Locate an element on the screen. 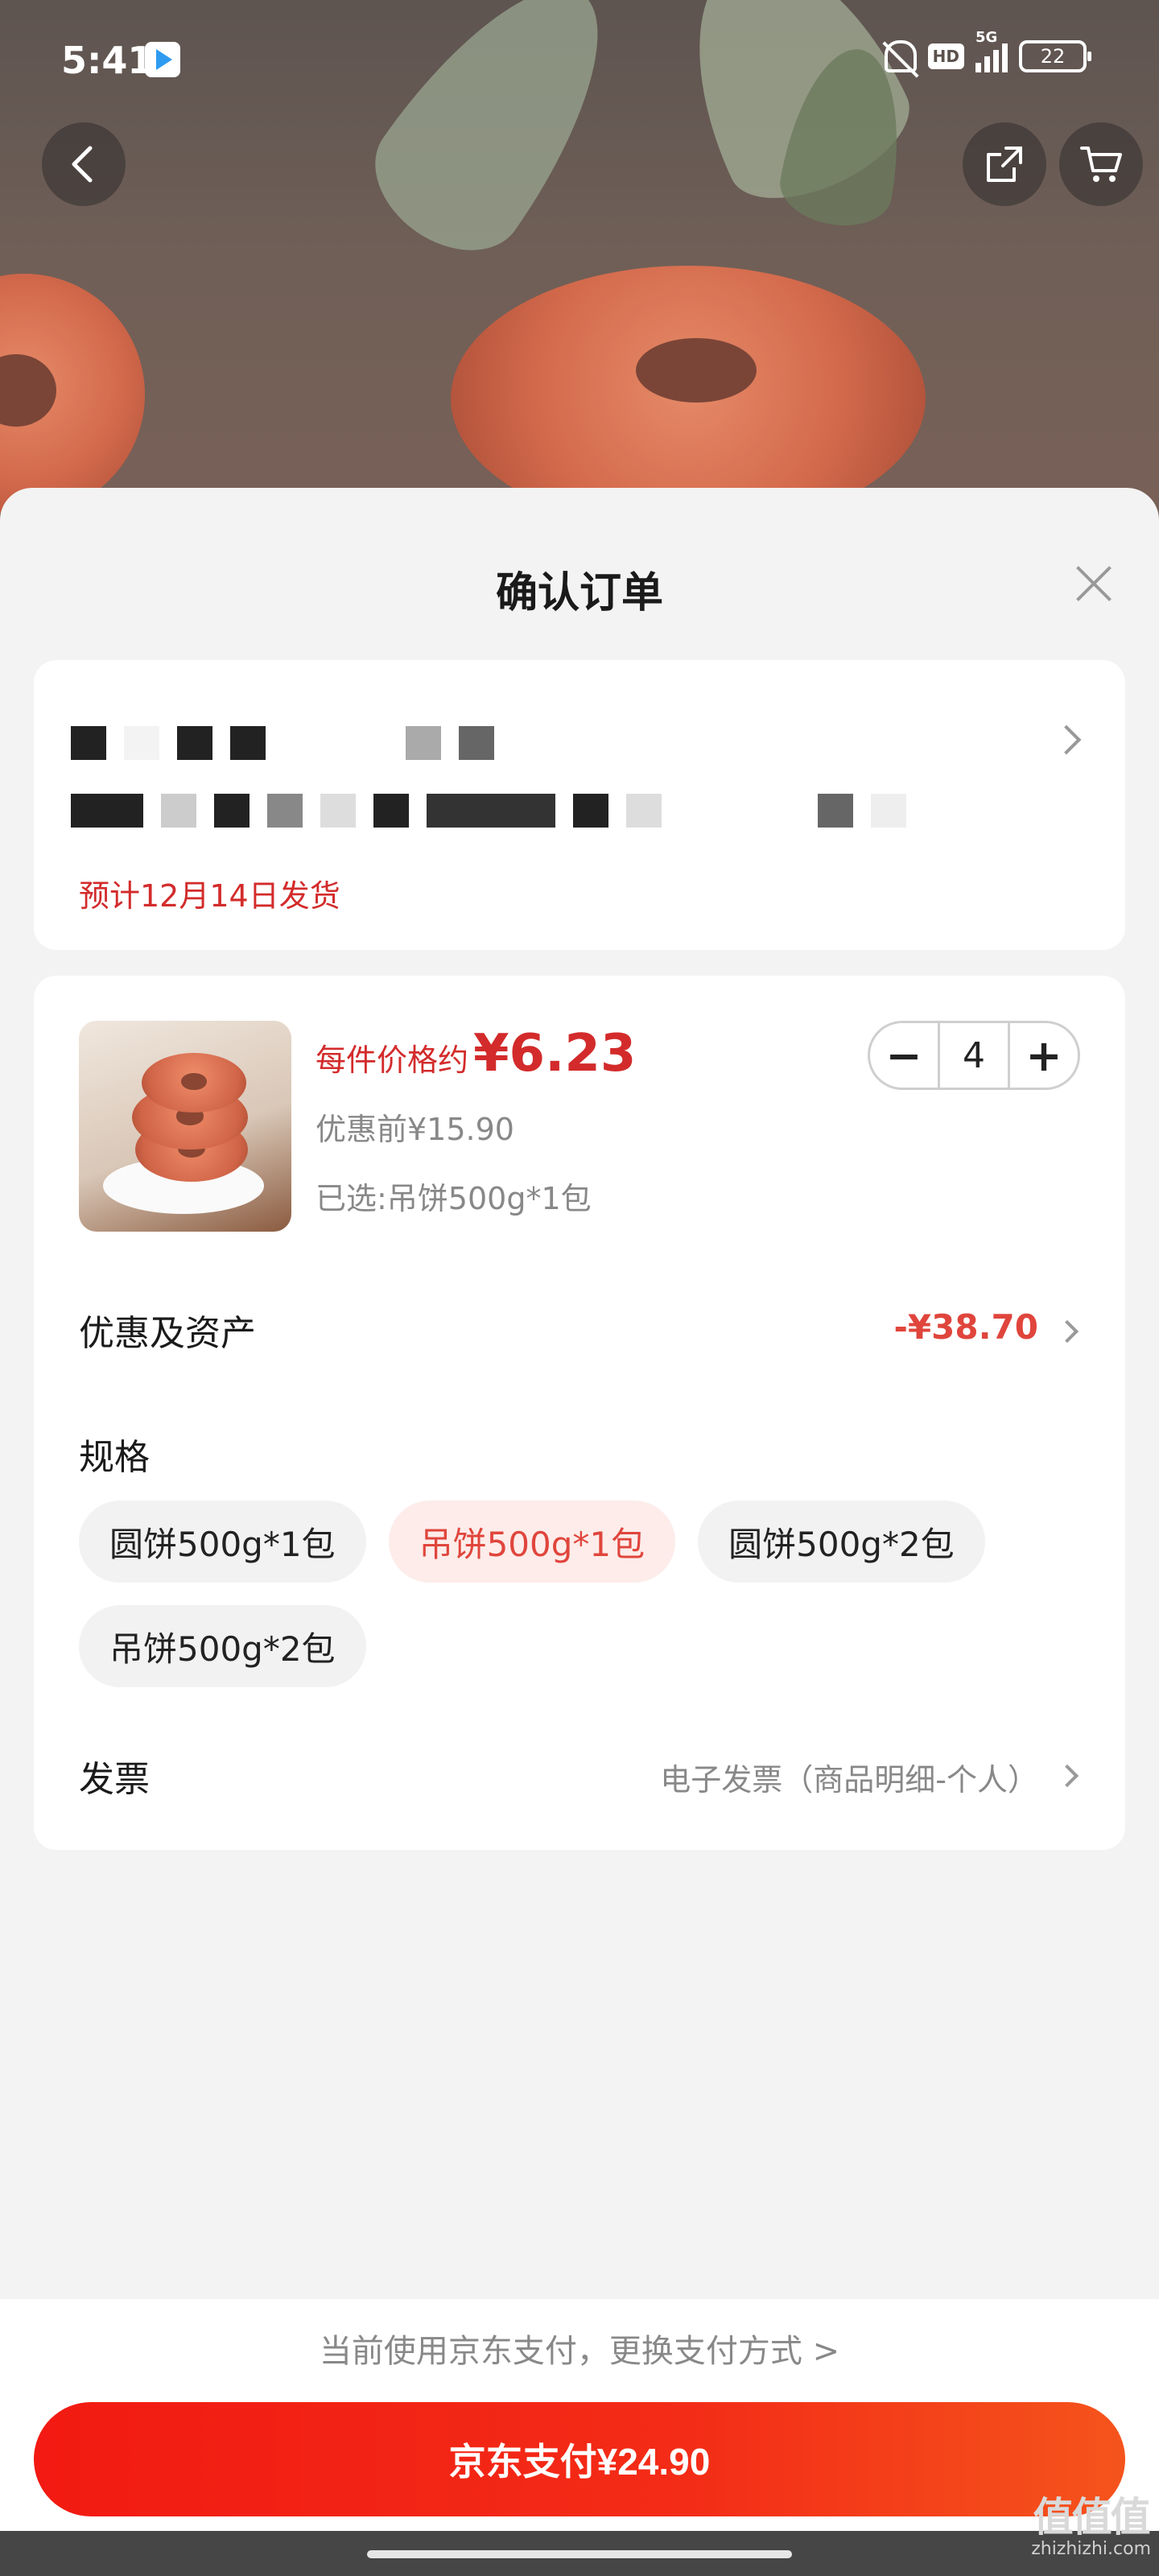  hd-icon: HD is located at coordinates (945, 56).